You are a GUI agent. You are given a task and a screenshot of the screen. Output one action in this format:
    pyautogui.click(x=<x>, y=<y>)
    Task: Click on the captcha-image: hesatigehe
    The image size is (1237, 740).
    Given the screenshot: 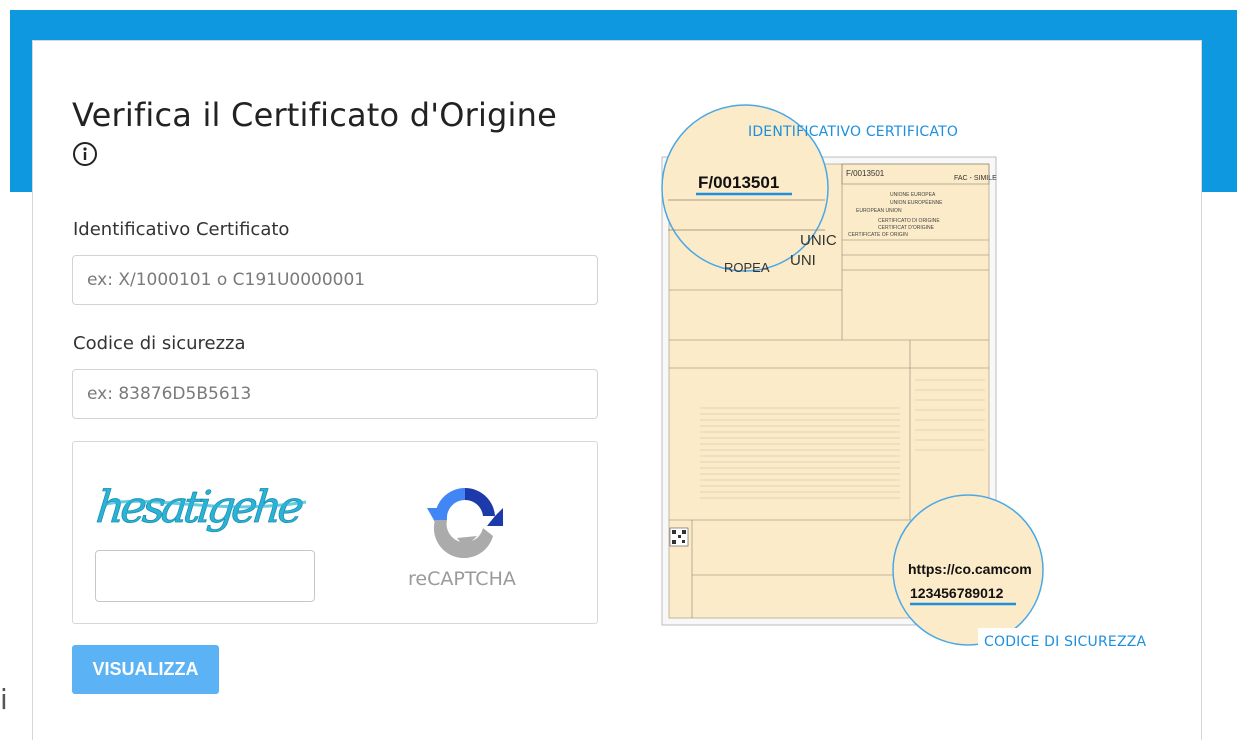 What is the action you would take?
    pyautogui.click(x=201, y=507)
    